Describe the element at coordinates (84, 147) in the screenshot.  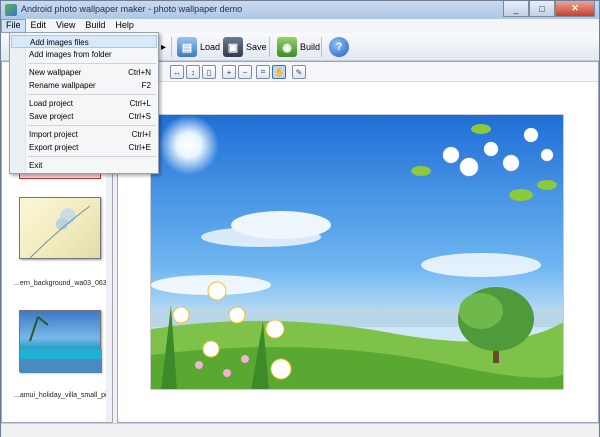
I see `menu-item-export-project: Export project Ctrl+E` at that location.